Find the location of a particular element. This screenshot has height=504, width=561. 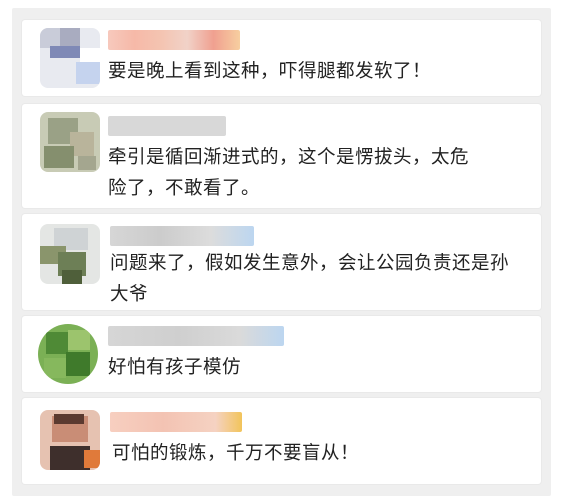

comment-text: 好怕有孩子模仿 is located at coordinates (175, 367).